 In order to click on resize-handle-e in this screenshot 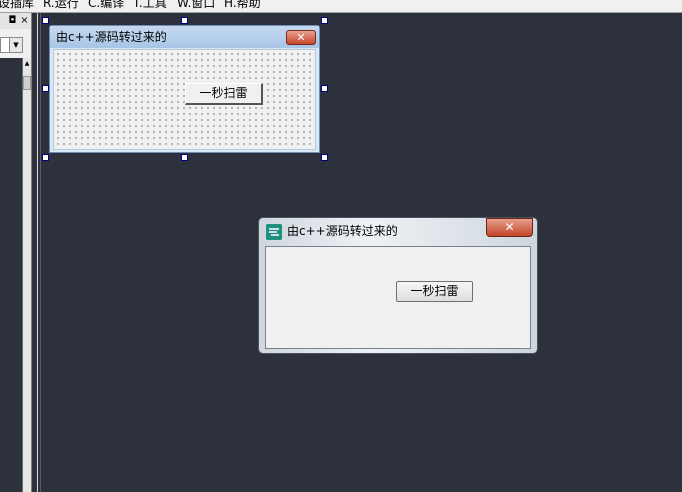, I will do `click(324, 88)`.